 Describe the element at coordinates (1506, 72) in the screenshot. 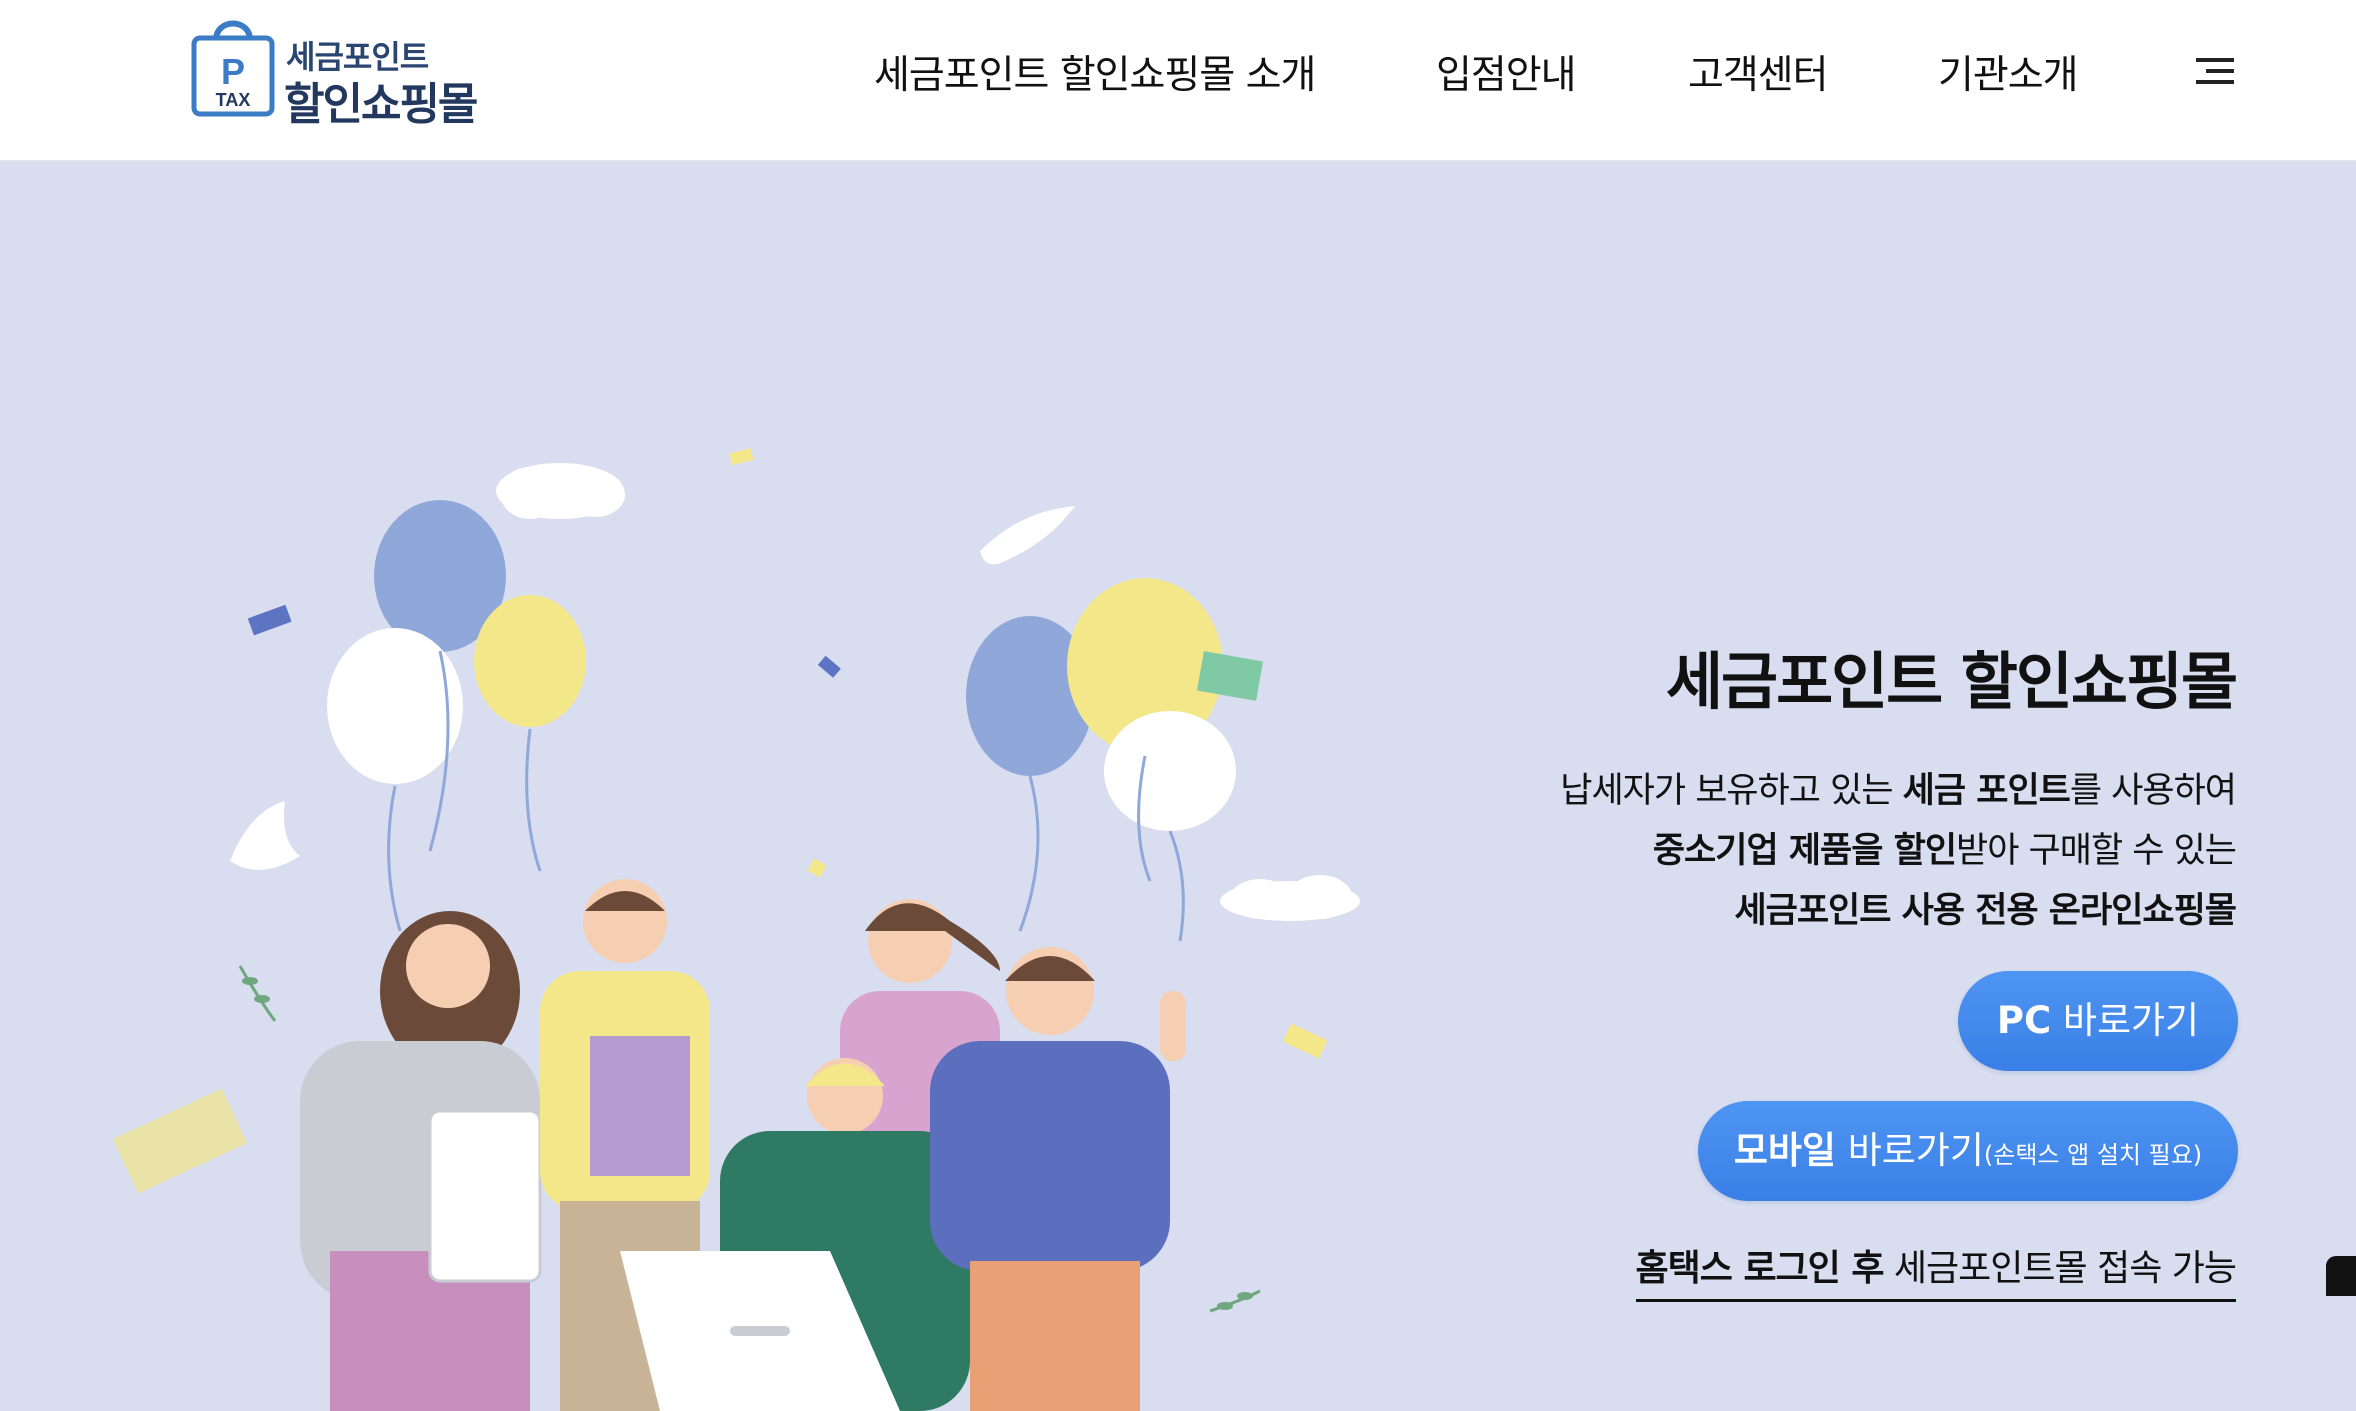

I see `nav-item-store-entry: 입점안내` at that location.